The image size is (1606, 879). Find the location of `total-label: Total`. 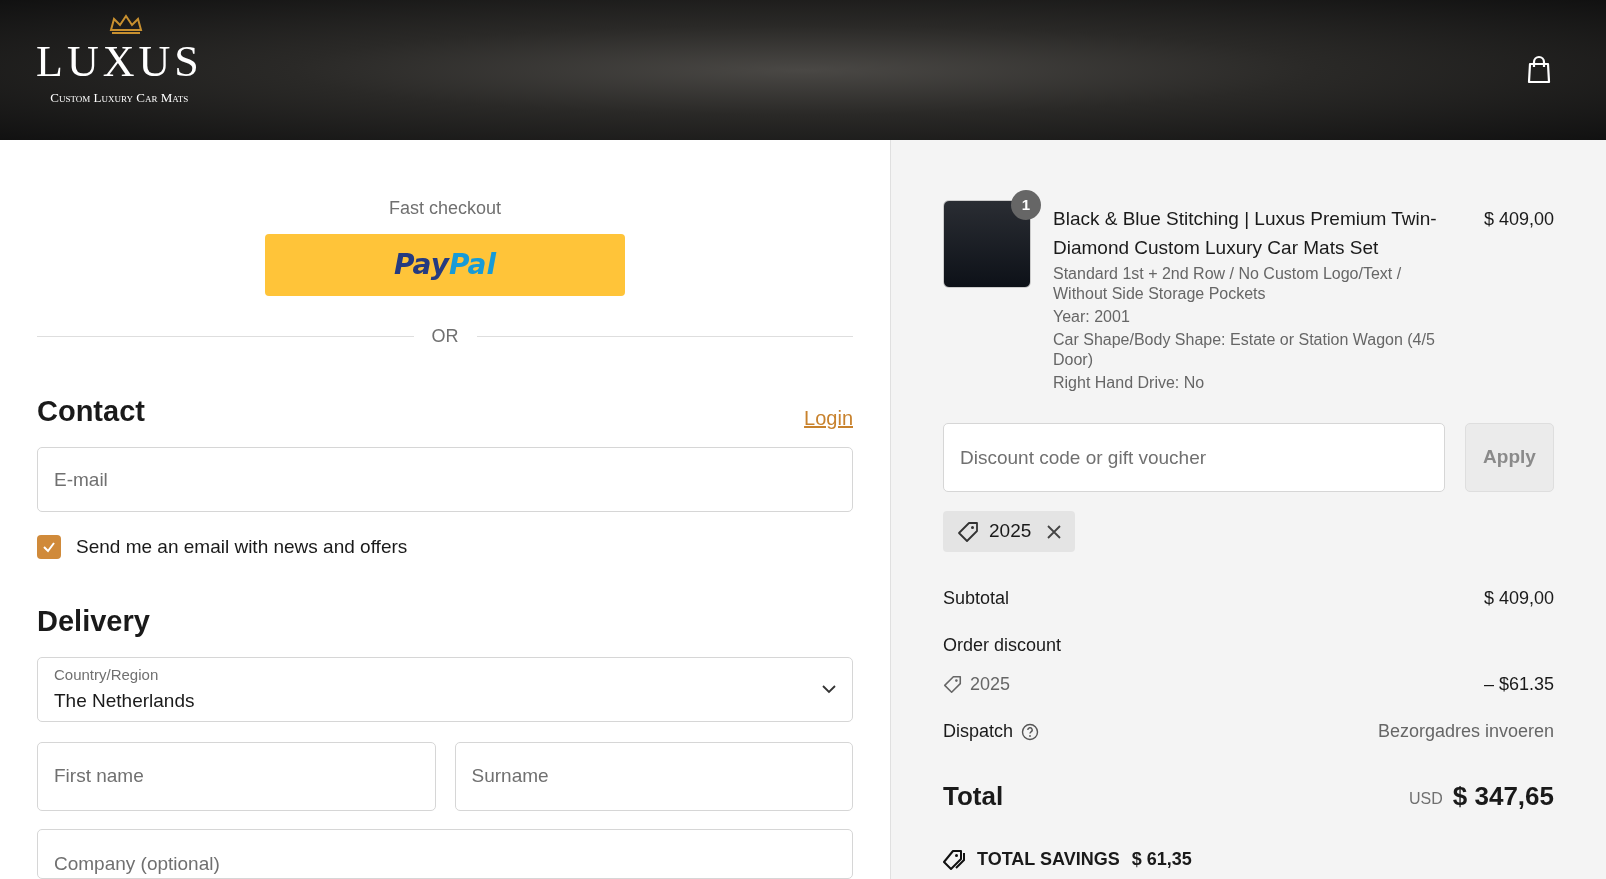

total-label: Total is located at coordinates (973, 796).